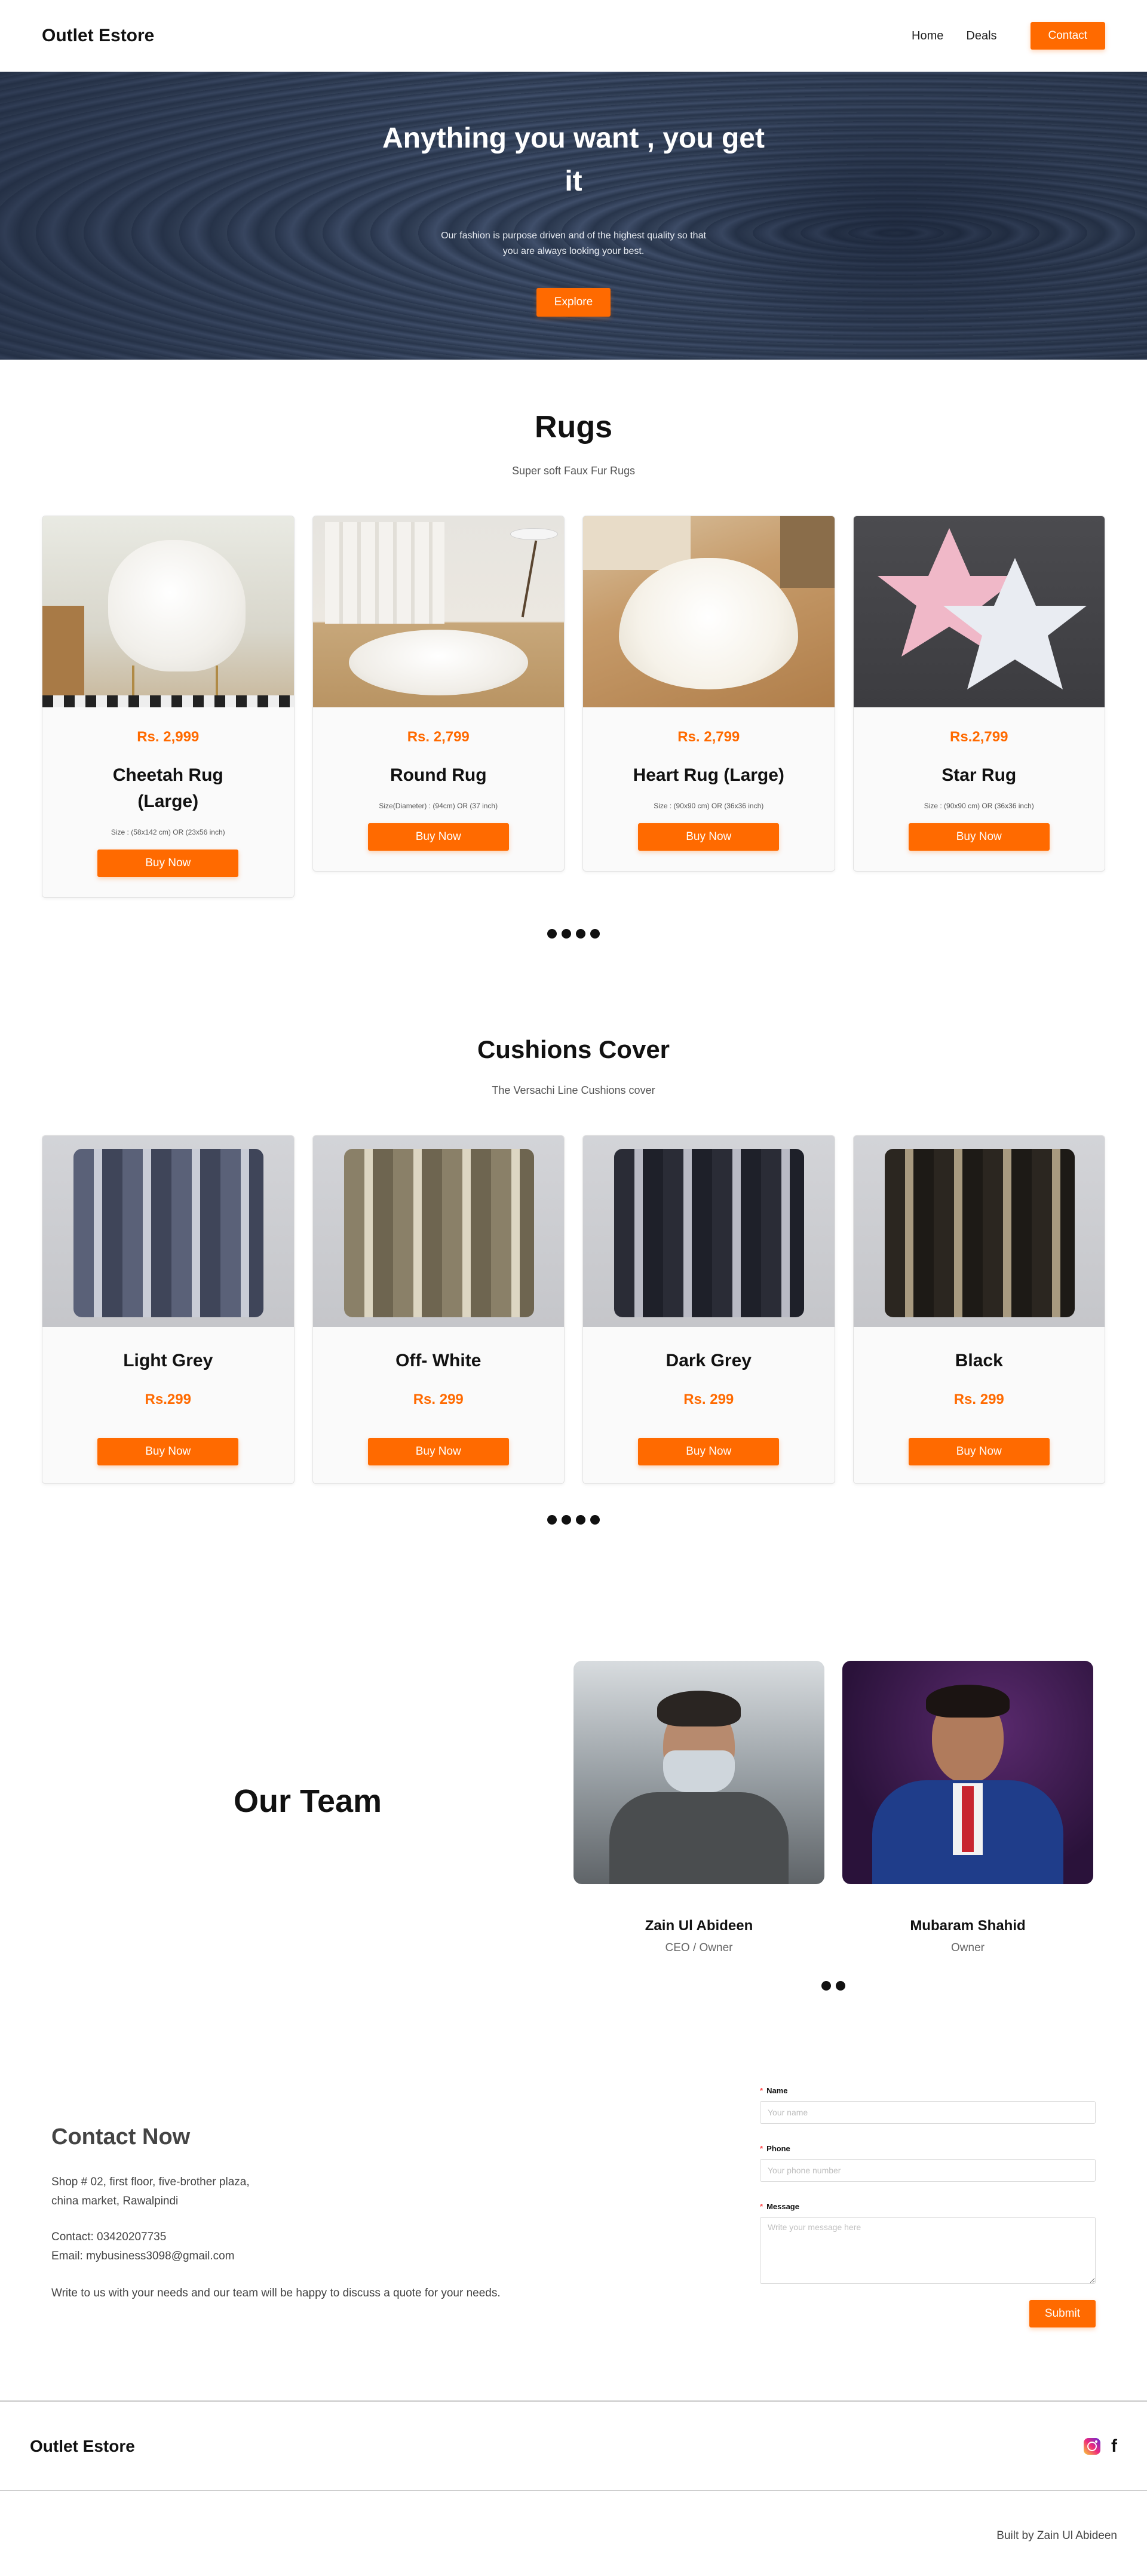  I want to click on rug-size: Size : (90x90 cm) OR (36x36 inch), so click(709, 806).